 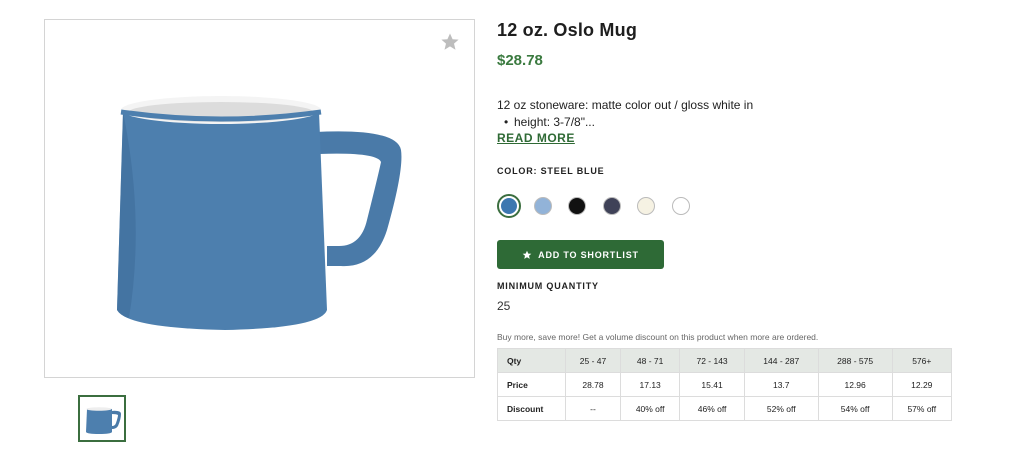 What do you see at coordinates (577, 206) in the screenshot?
I see `swatch-black` at bounding box center [577, 206].